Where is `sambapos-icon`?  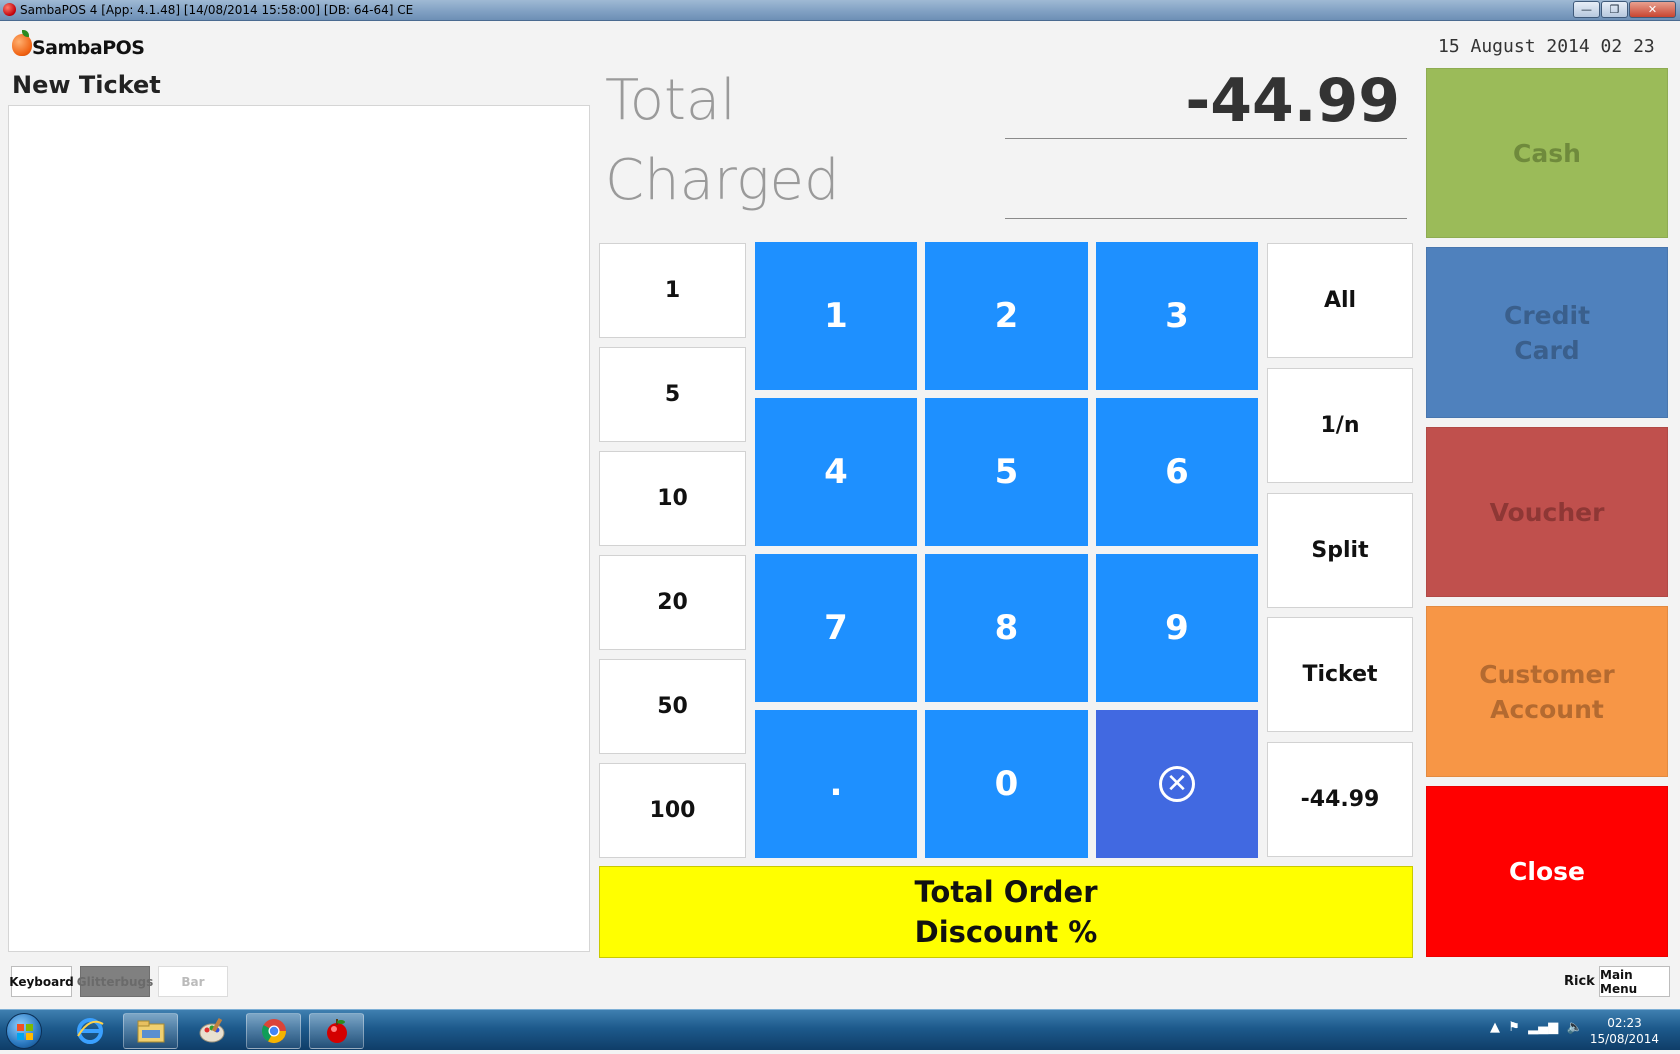
sambapos-icon is located at coordinates (336, 1031).